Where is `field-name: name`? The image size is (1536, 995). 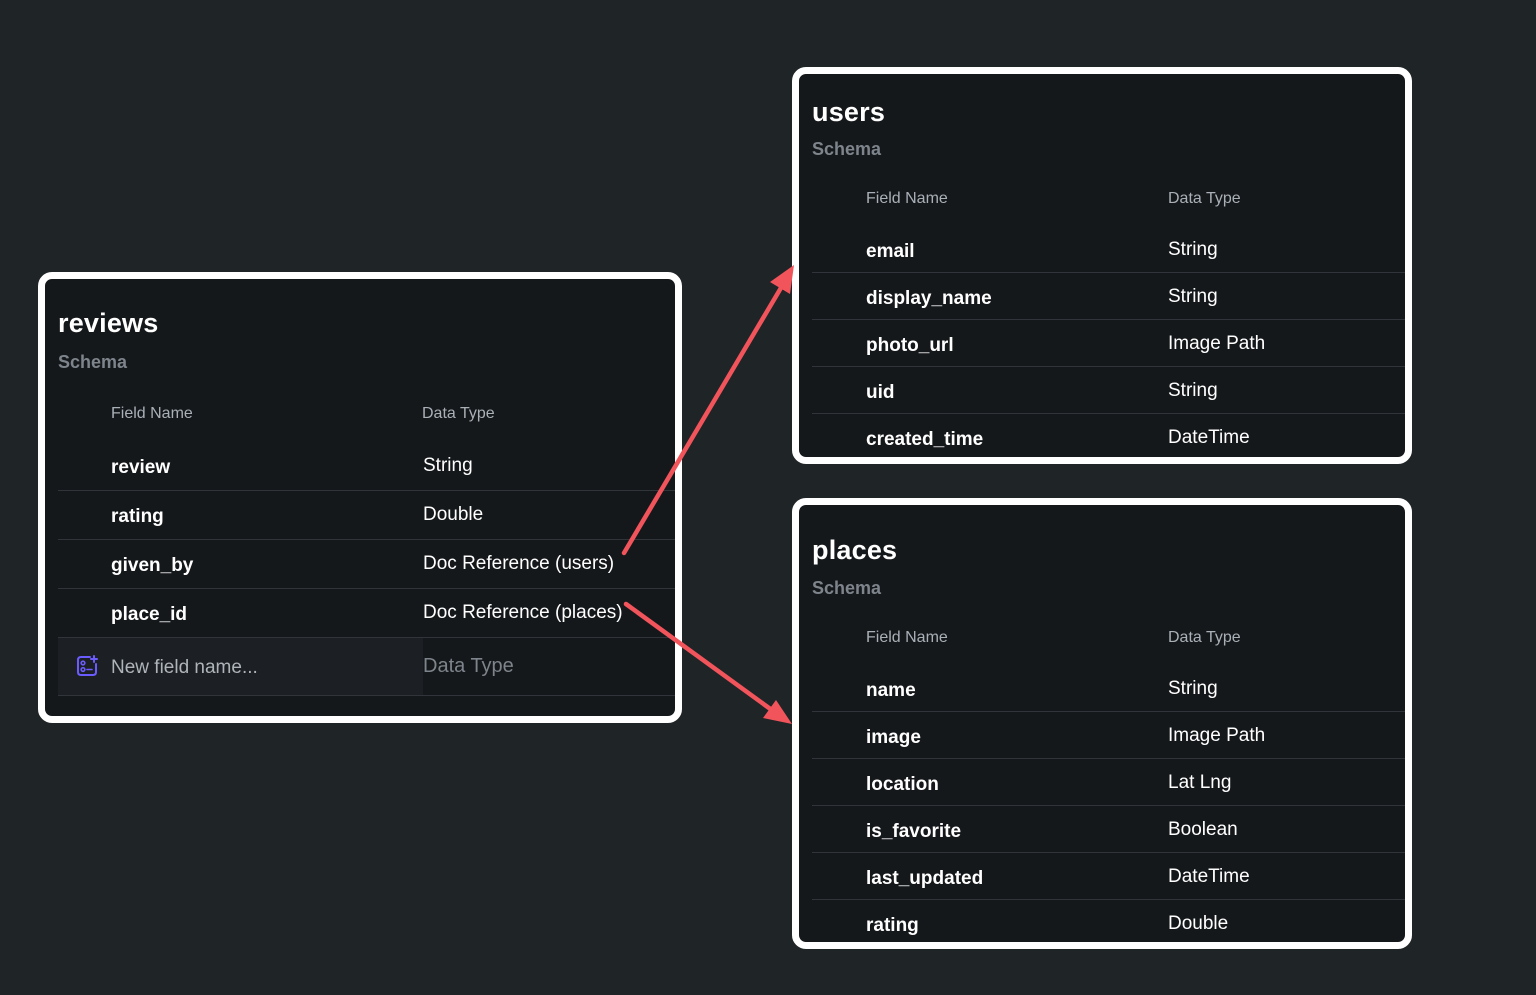
field-name: name is located at coordinates (891, 690).